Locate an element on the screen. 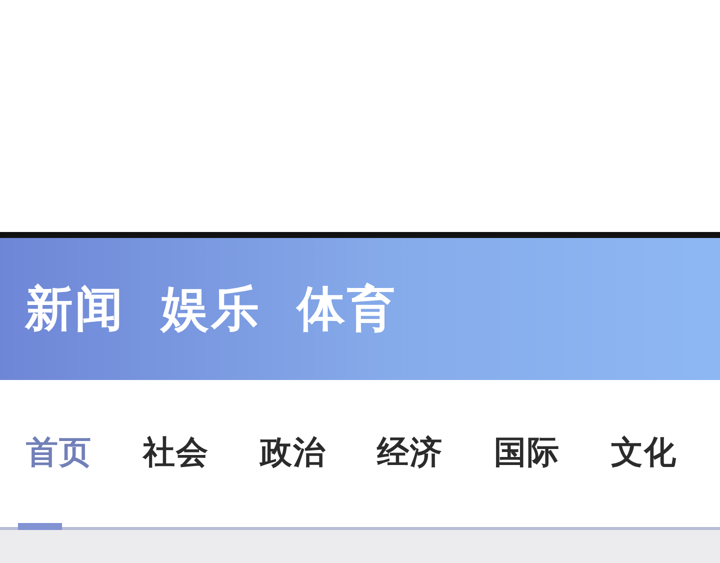 This screenshot has width=720, height=563. banner-title: 体育 is located at coordinates (347, 309).